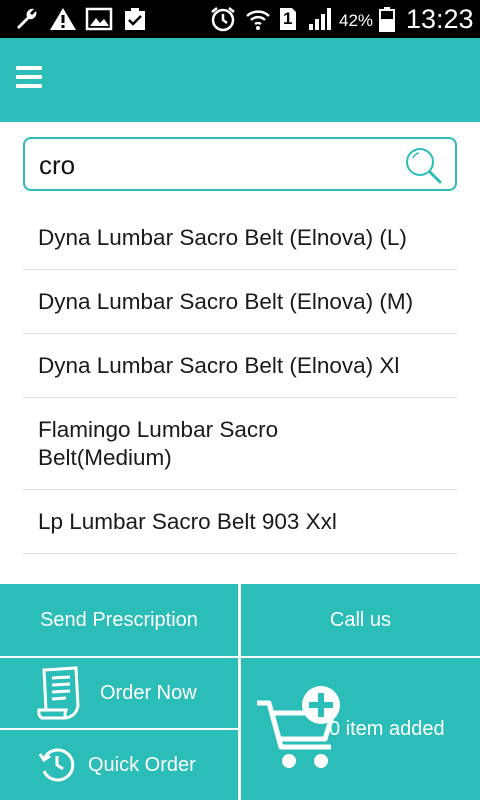 Image resolution: width=480 pixels, height=800 pixels. I want to click on call-us-label: Call us, so click(360, 619).